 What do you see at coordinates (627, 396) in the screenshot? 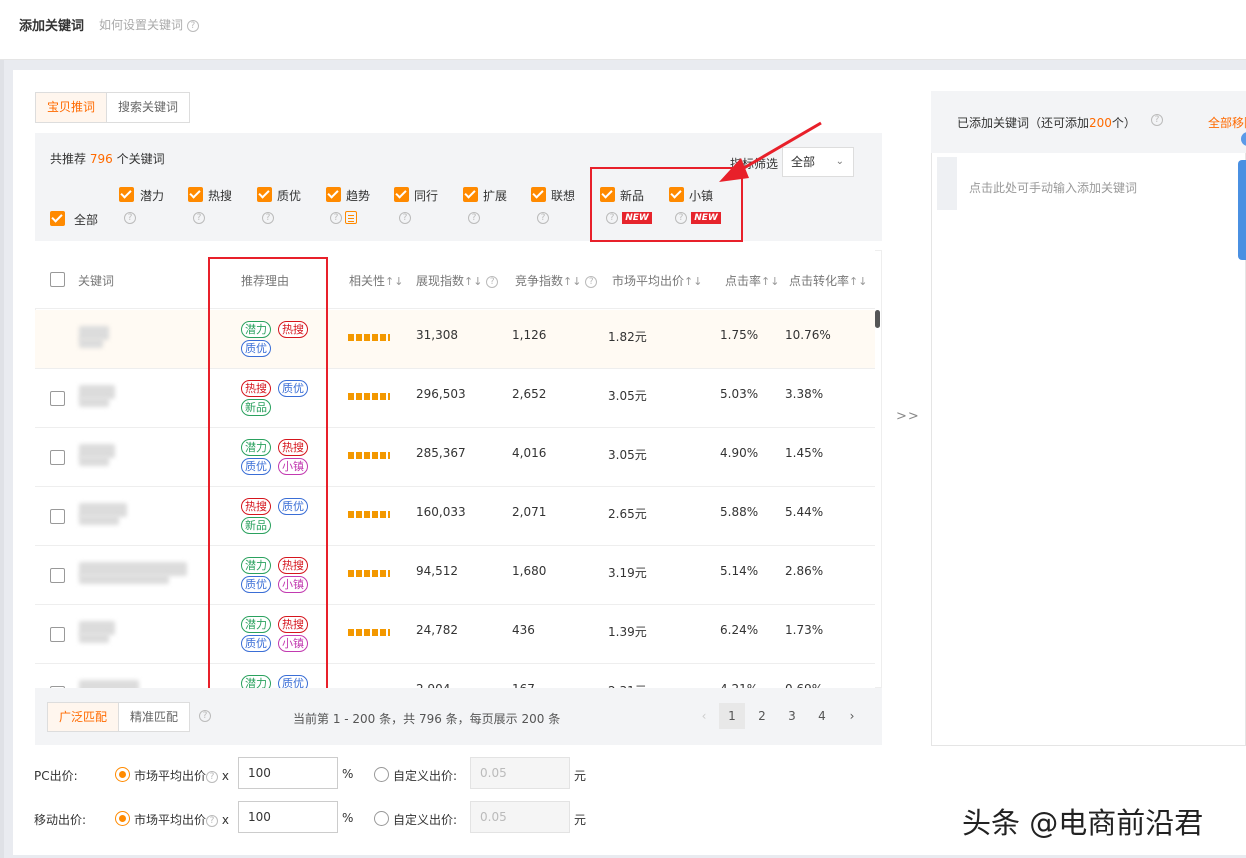
I see `cell-avg-bid: 3.05元` at bounding box center [627, 396].